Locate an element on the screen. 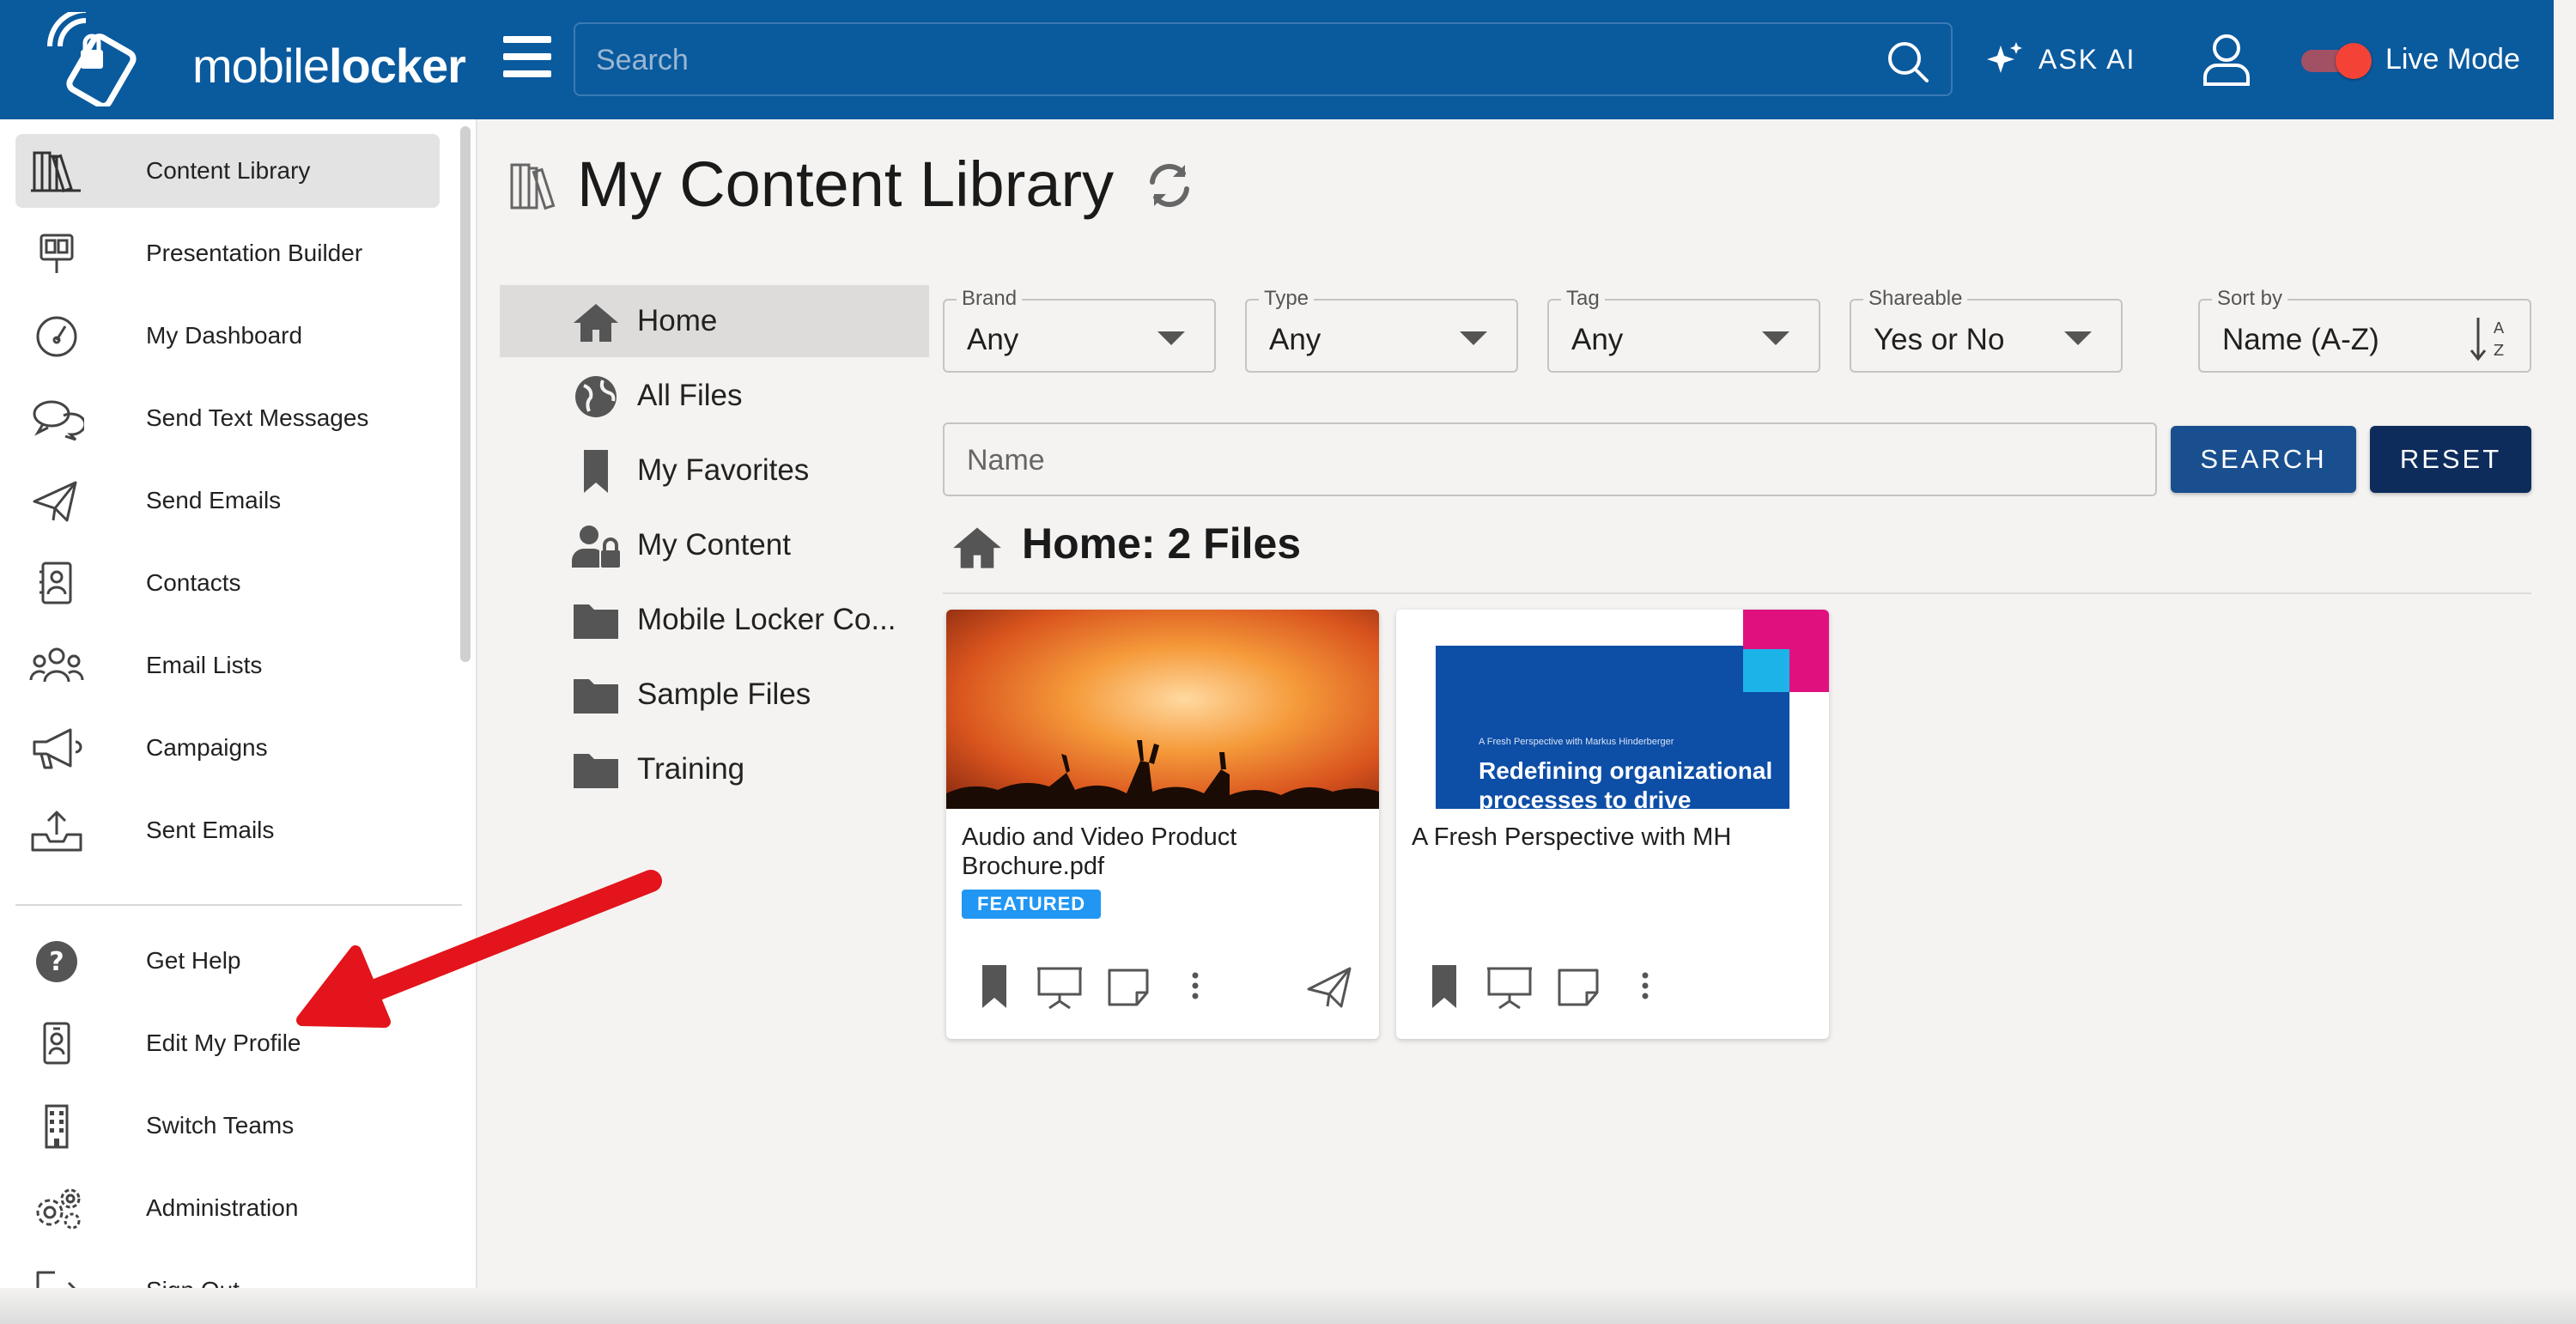  phone-lock-icon is located at coordinates (92, 58).